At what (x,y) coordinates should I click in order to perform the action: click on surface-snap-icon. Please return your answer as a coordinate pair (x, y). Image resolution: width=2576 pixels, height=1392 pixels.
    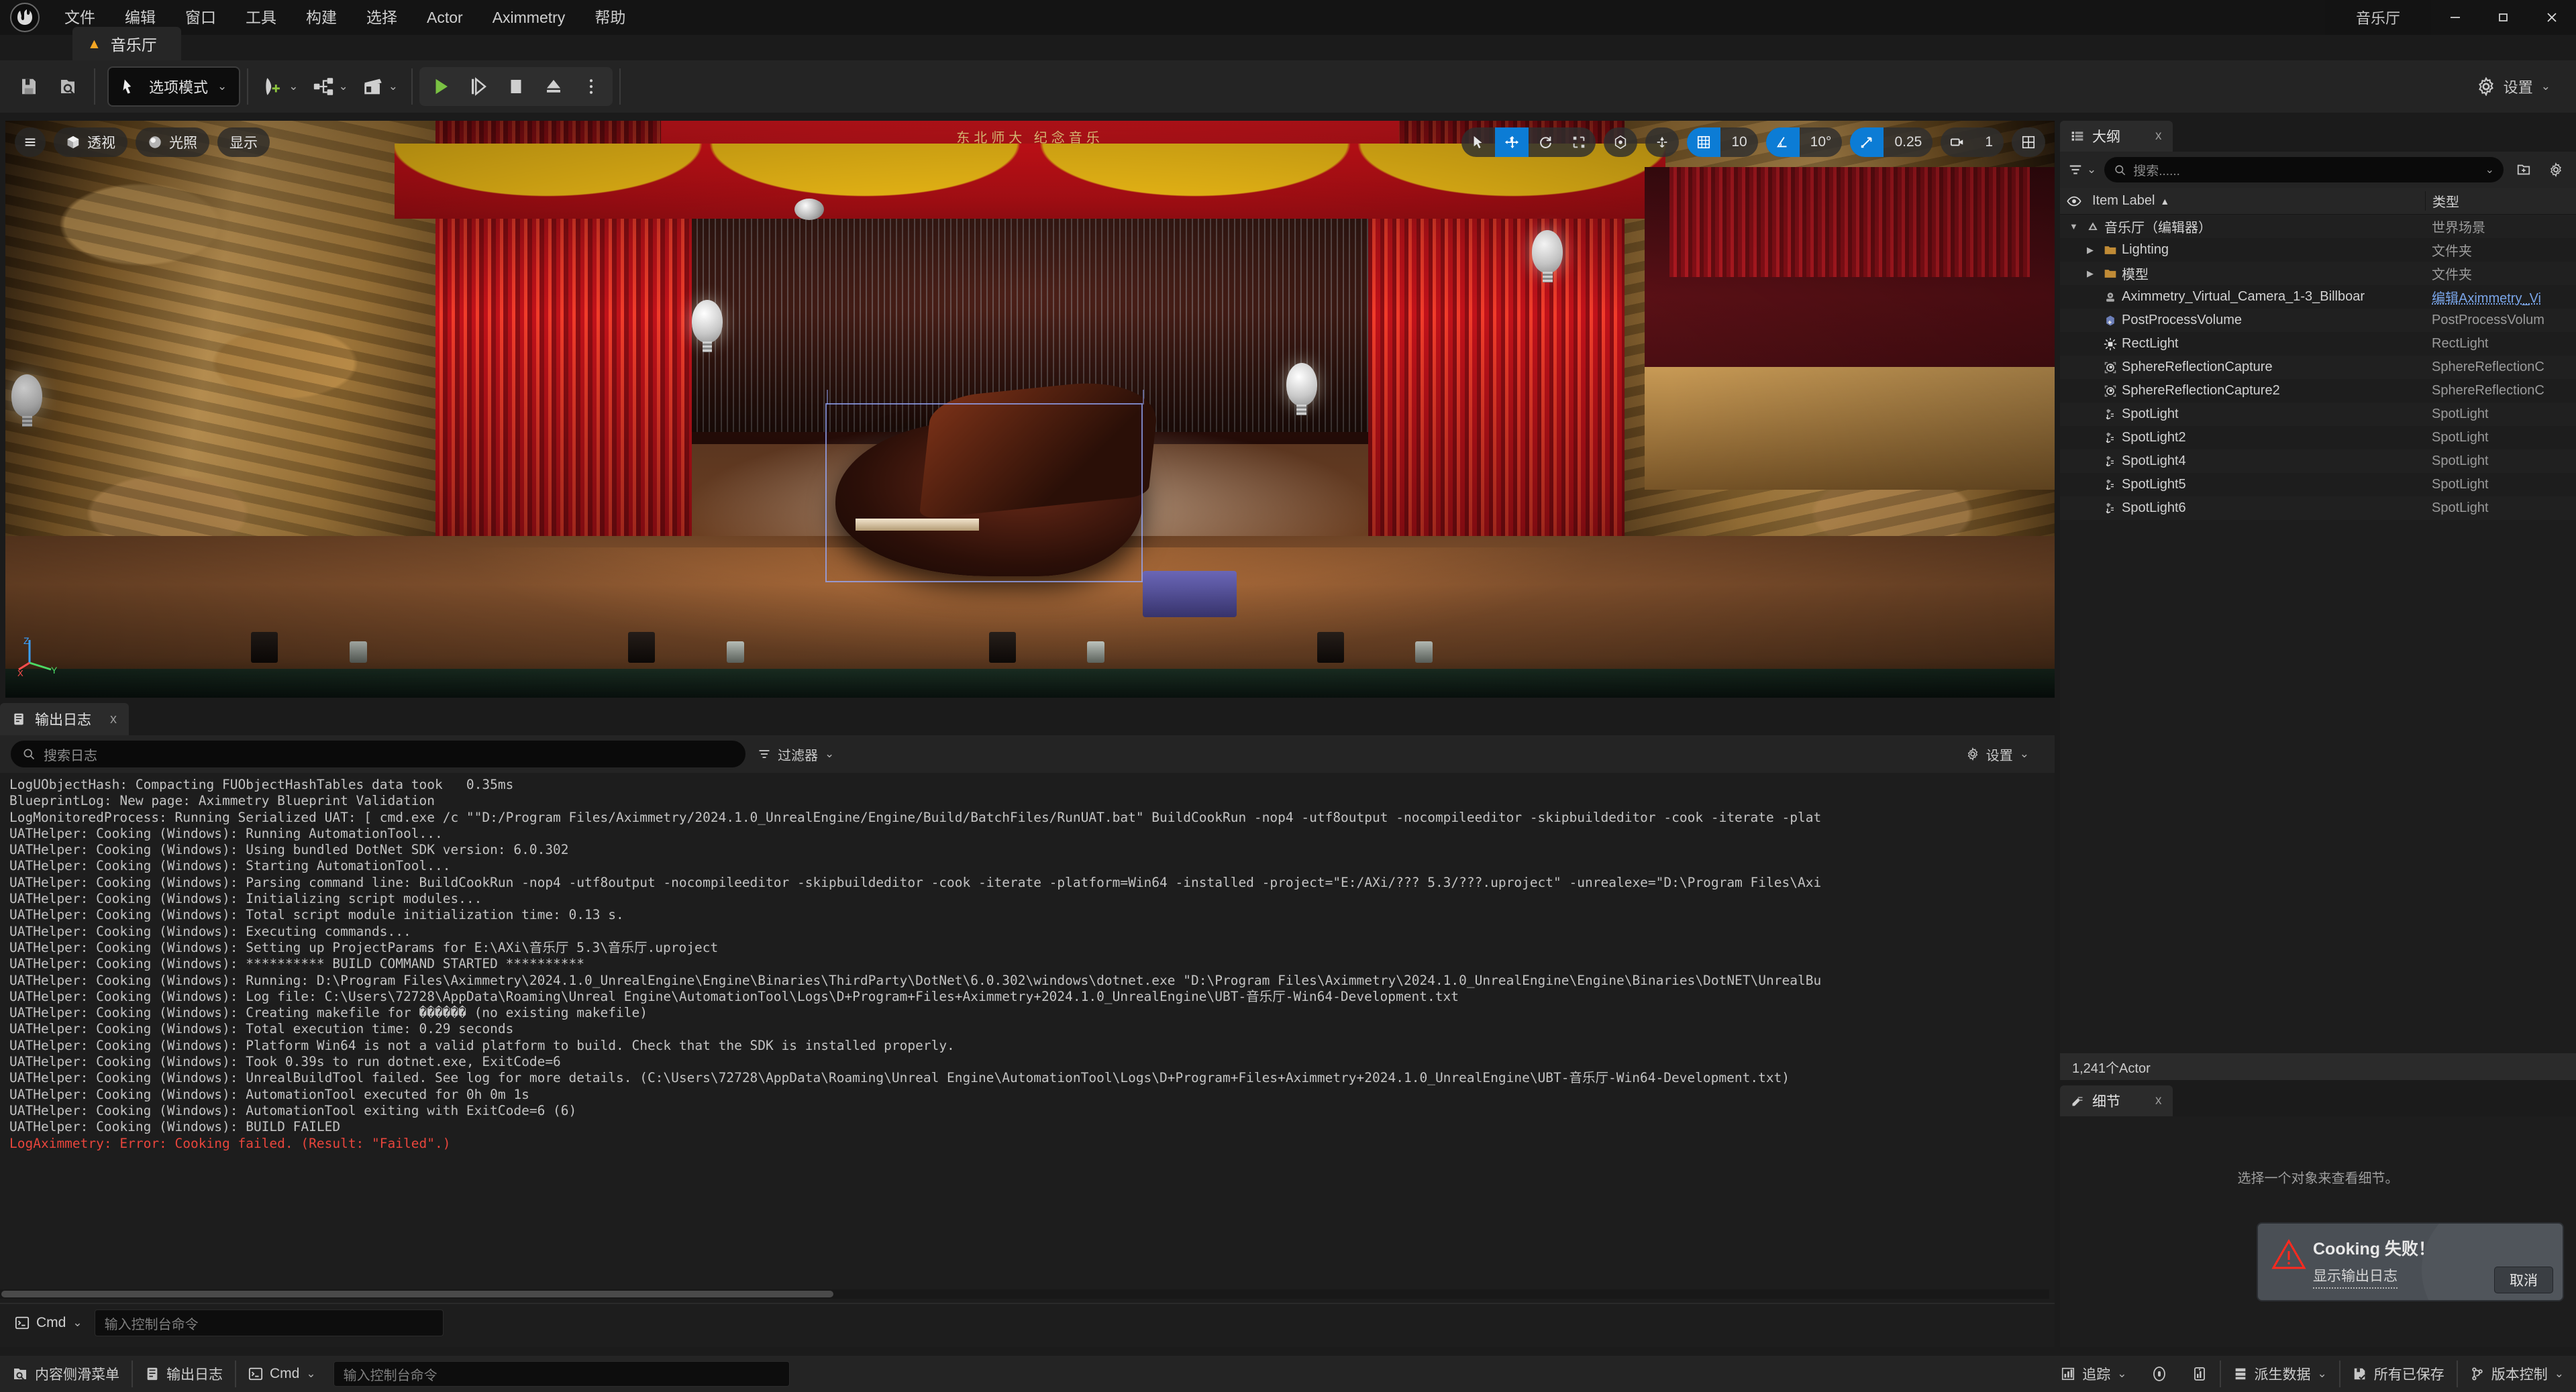
    Looking at the image, I should click on (1662, 142).